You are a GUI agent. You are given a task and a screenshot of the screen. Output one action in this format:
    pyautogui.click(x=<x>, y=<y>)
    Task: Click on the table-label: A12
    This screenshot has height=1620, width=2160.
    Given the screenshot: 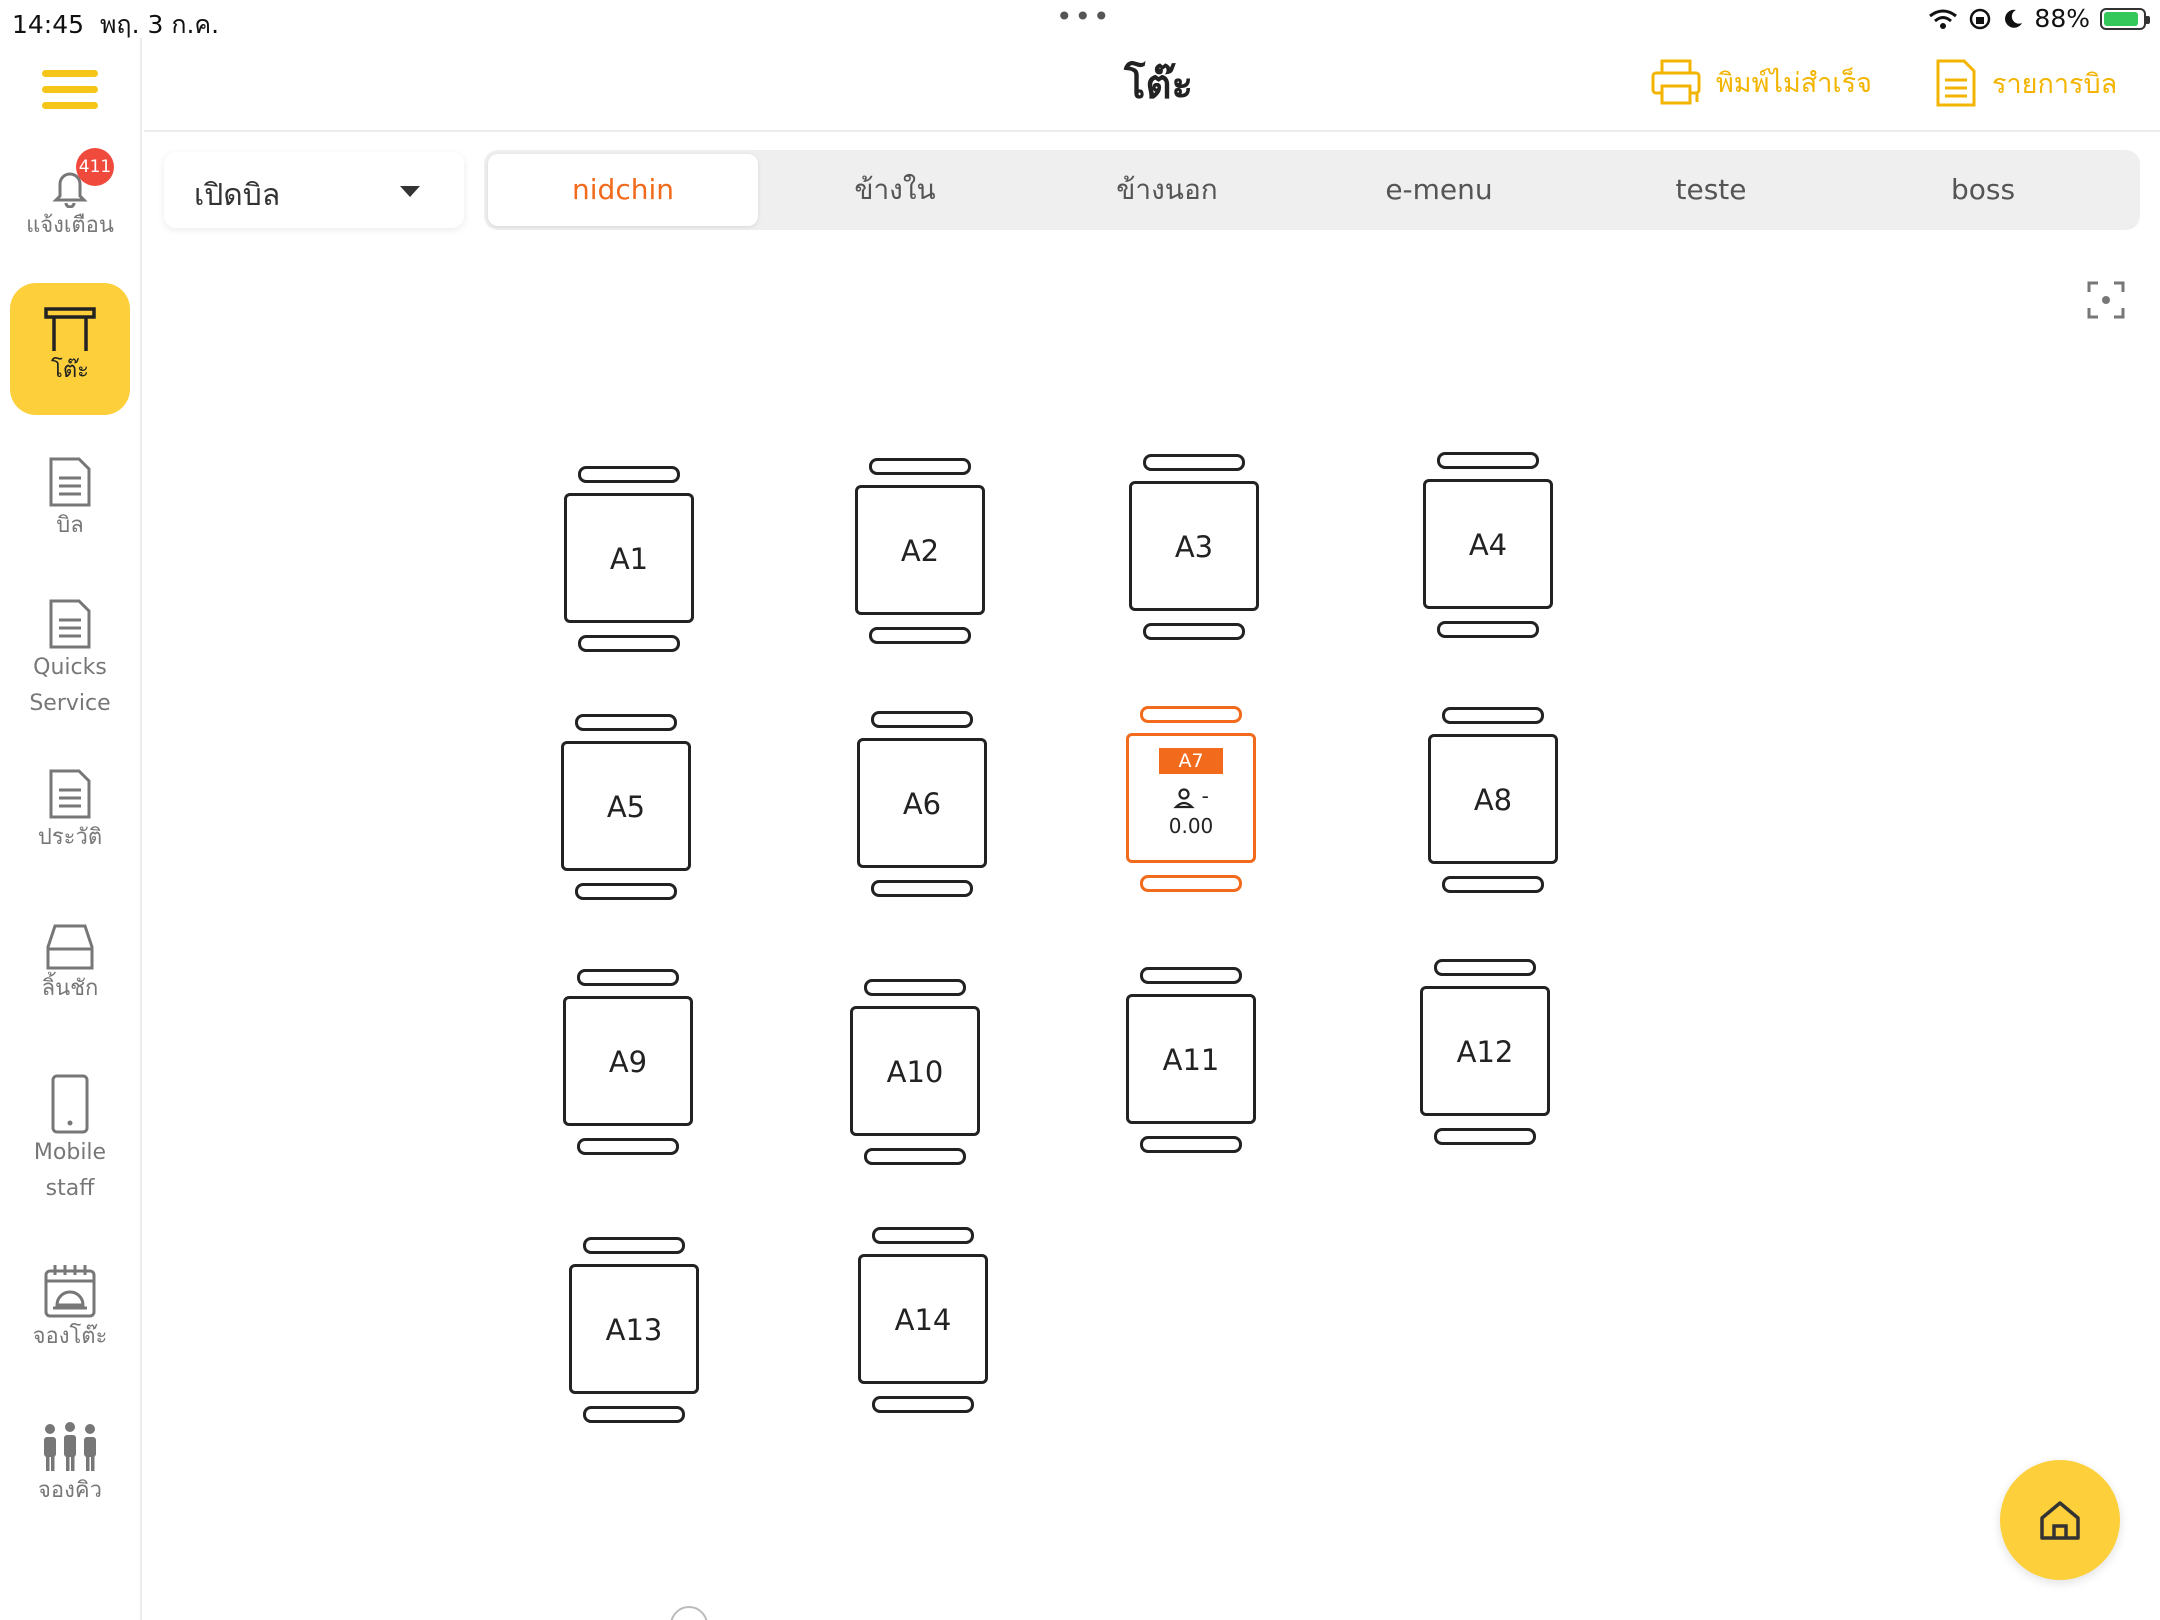 What is the action you would take?
    pyautogui.click(x=1485, y=1052)
    